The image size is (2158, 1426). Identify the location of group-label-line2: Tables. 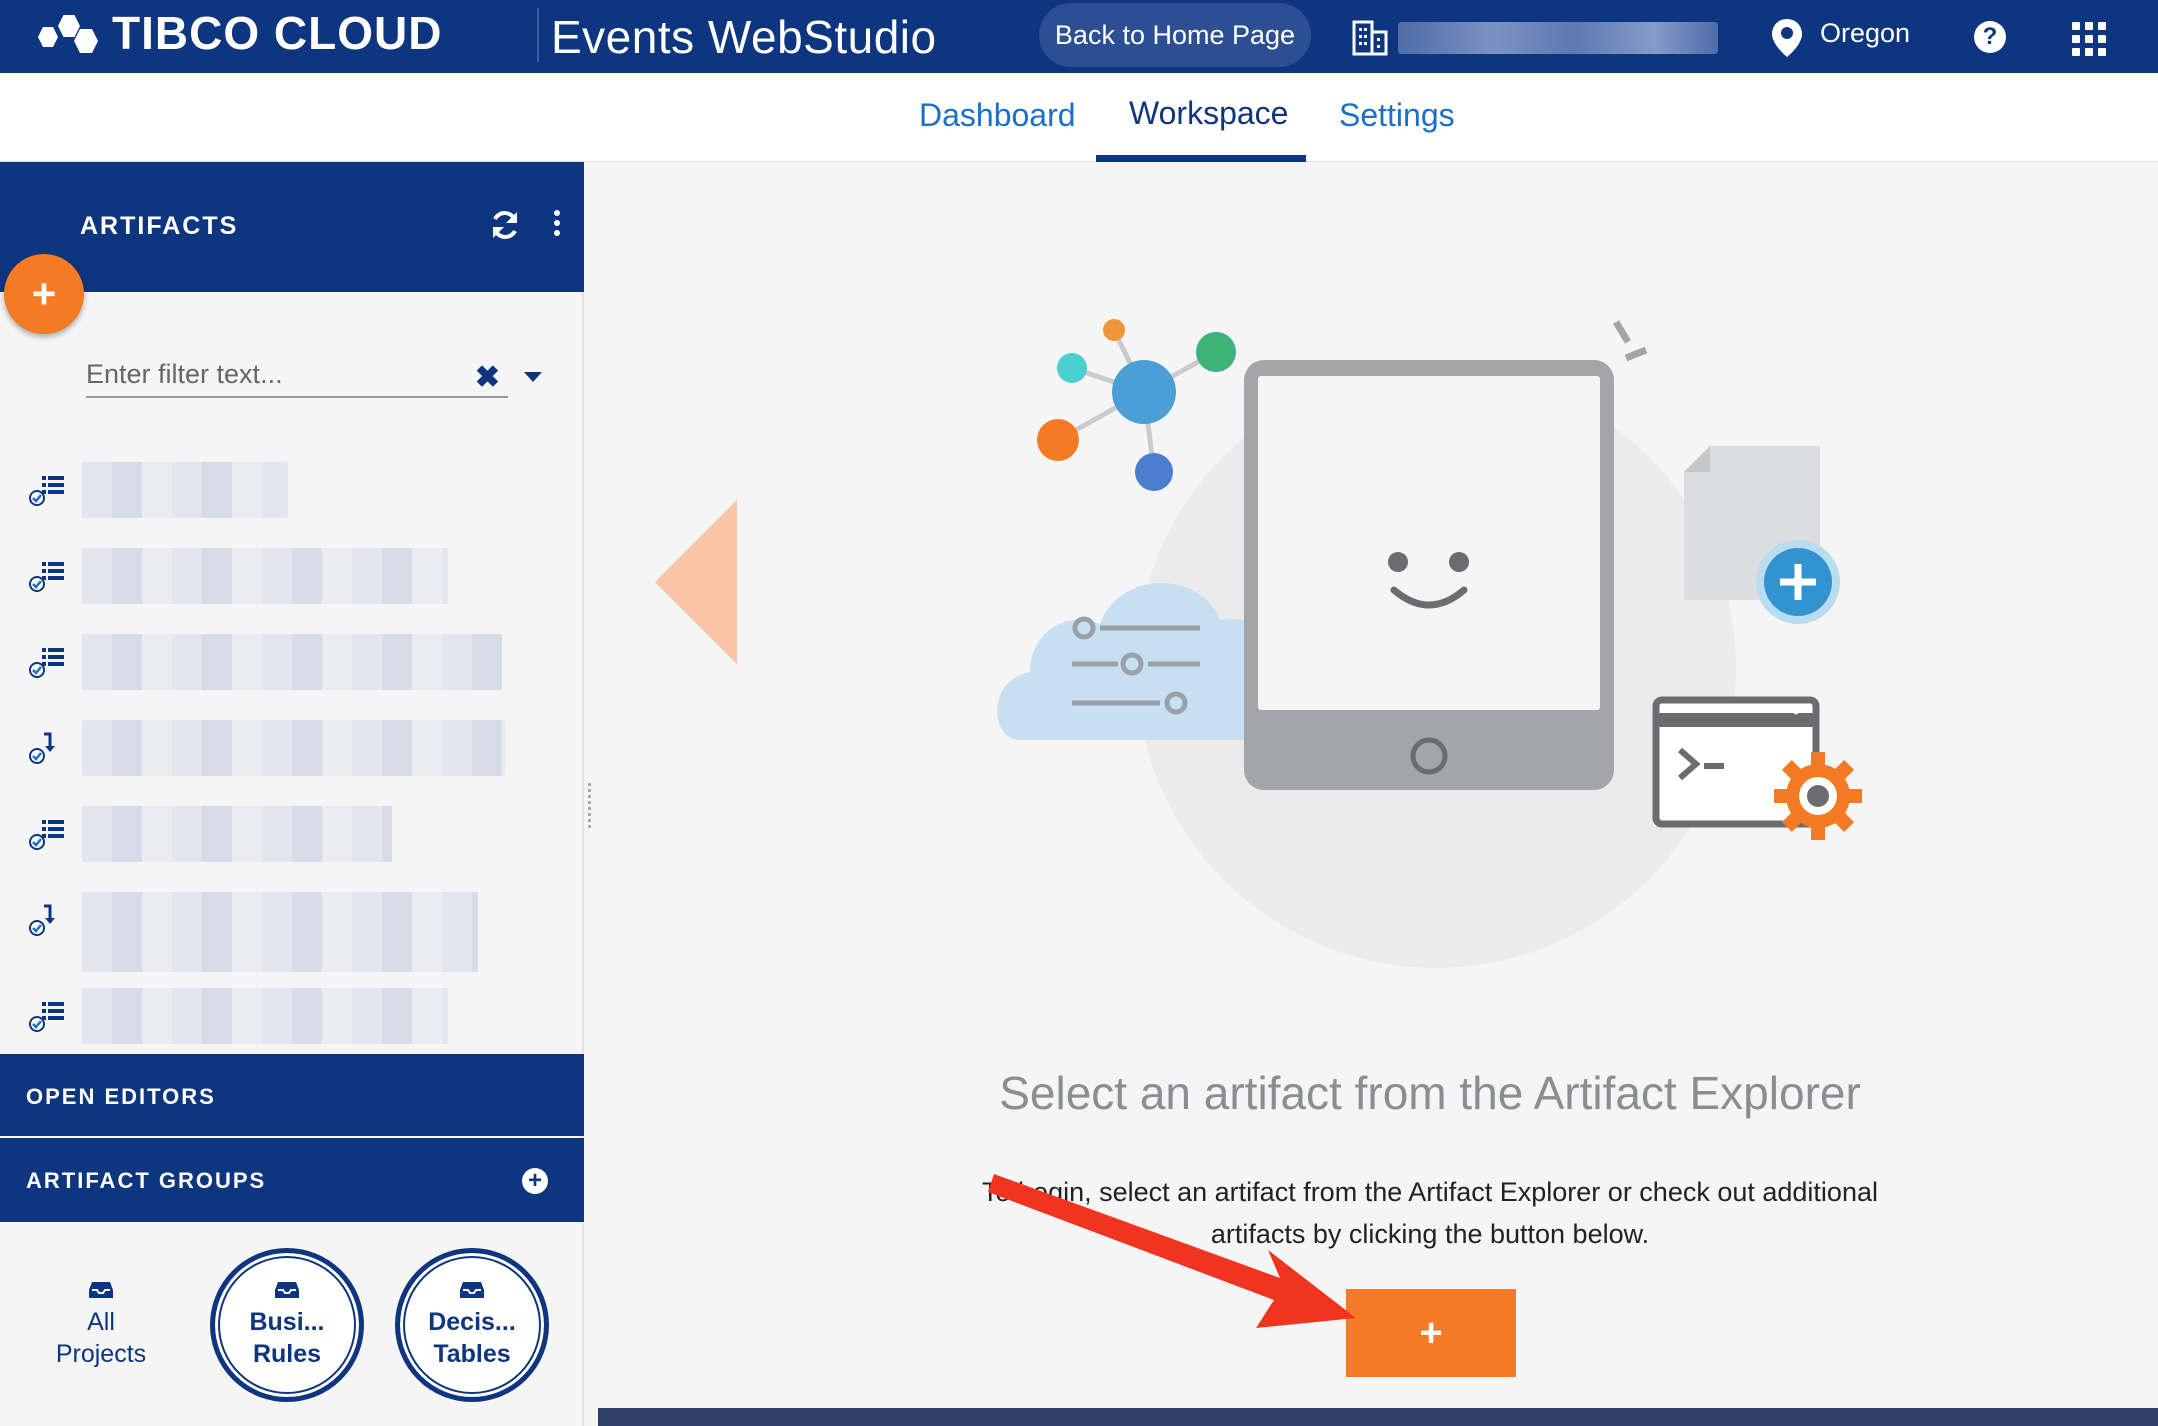
(472, 1354).